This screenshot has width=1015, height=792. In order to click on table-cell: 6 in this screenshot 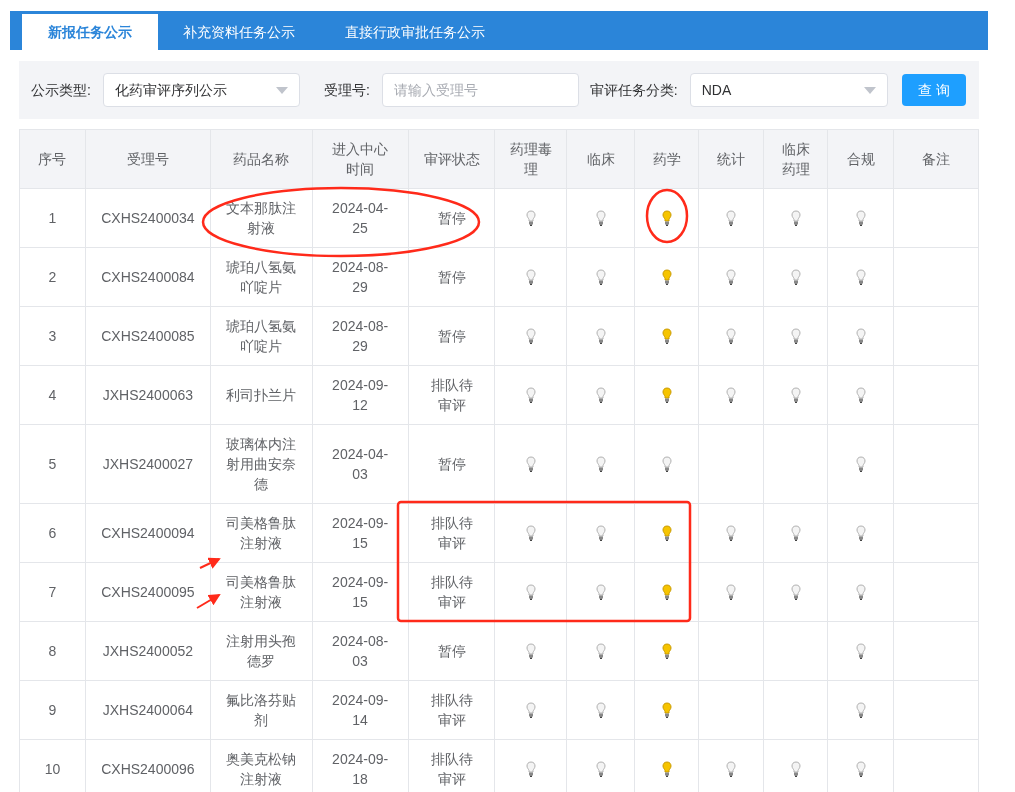, I will do `click(52, 533)`.